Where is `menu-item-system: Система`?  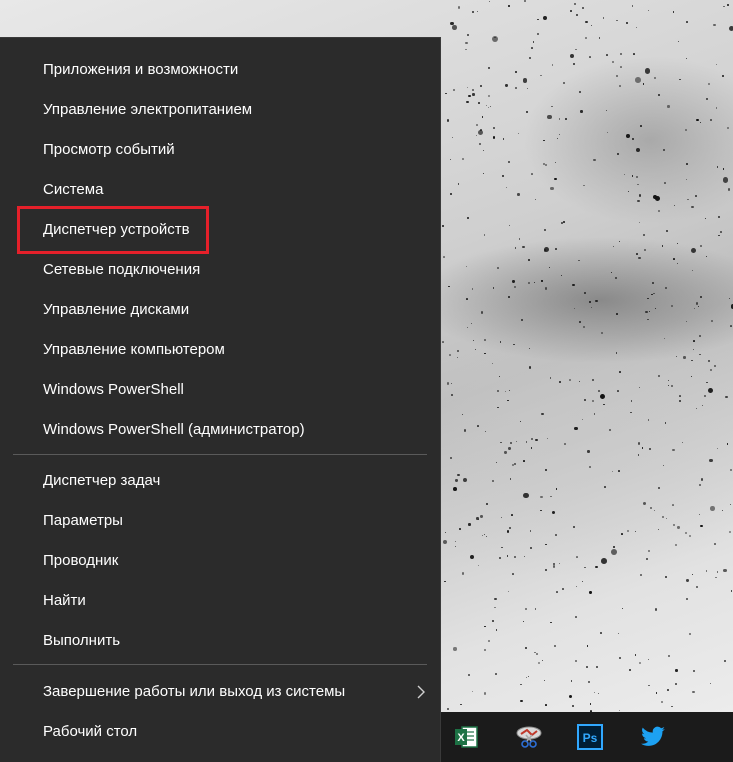 menu-item-system: Система is located at coordinates (220, 190).